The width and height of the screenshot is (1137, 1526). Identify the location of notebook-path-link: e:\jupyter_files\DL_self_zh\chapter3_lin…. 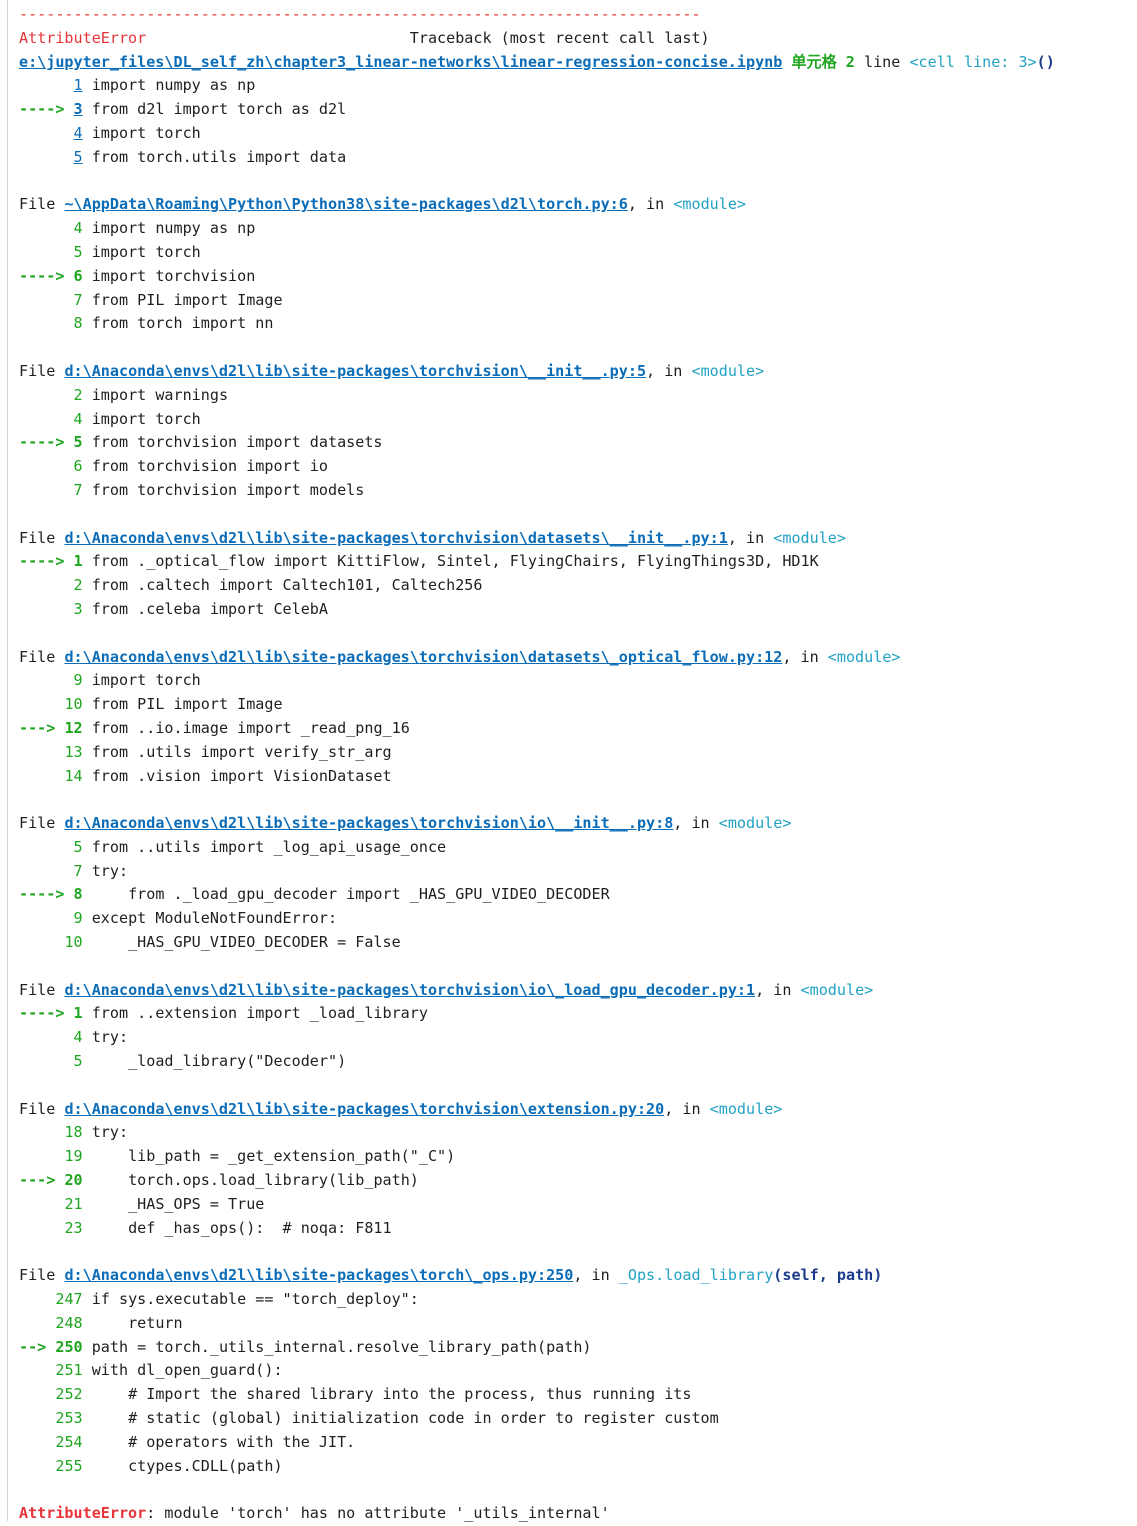
(400, 62).